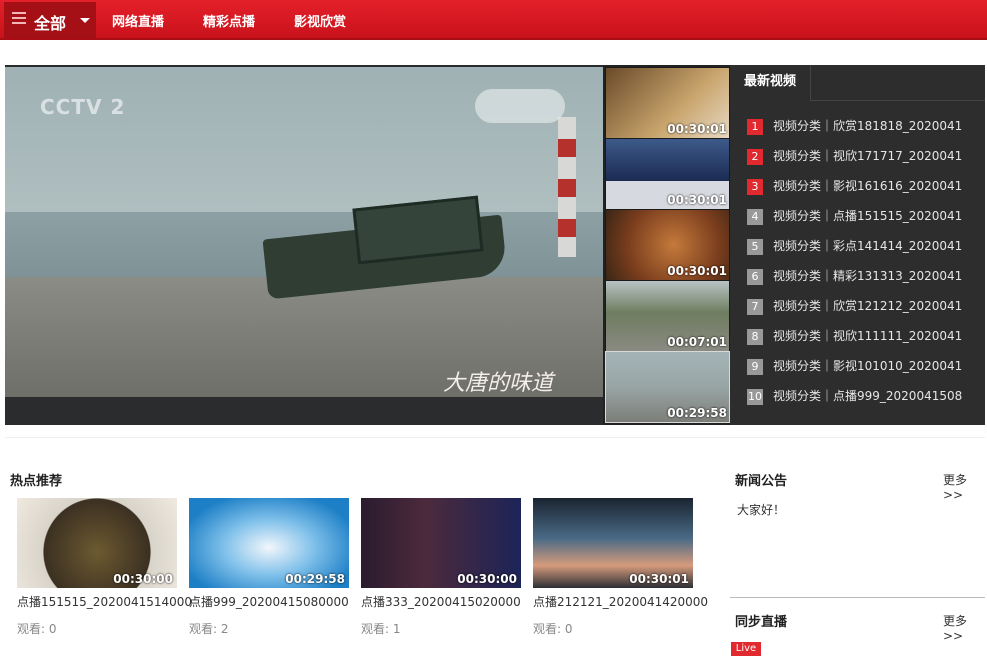  What do you see at coordinates (209, 629) in the screenshot?
I see `card-views: 观看: 2` at bounding box center [209, 629].